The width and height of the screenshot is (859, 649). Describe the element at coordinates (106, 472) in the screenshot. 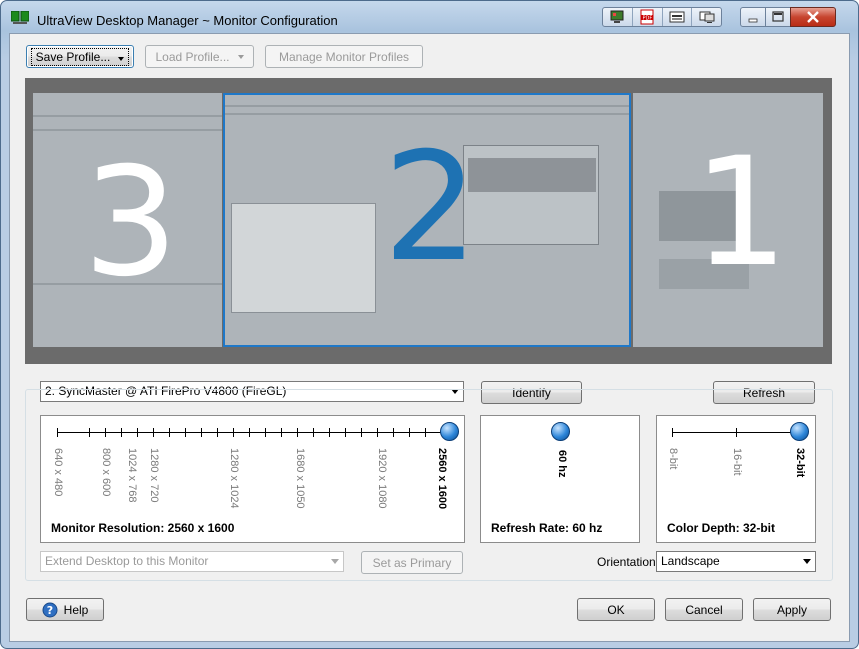

I see `resolution-tick-label: 800 x 600` at that location.